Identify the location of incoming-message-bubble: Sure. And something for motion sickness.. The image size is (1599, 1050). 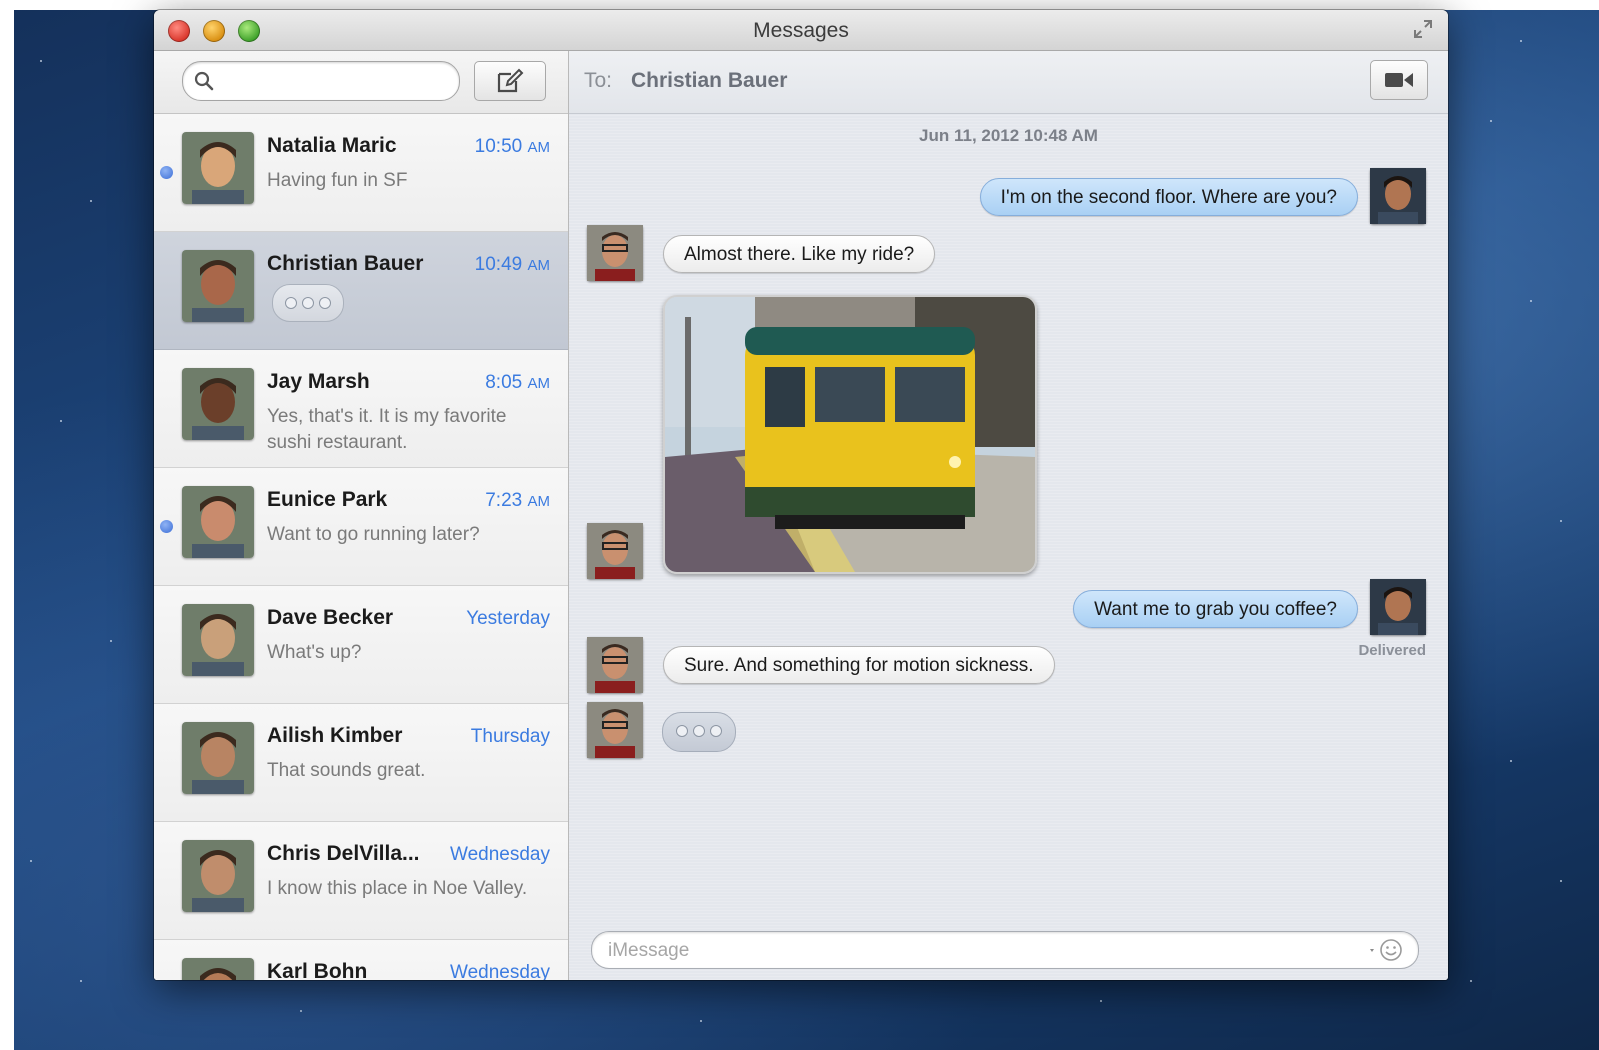
(859, 665).